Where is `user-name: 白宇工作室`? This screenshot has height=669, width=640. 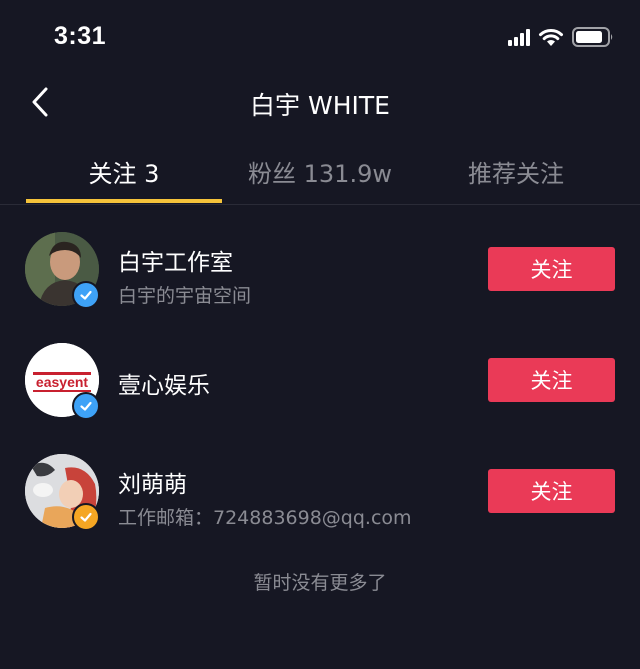 user-name: 白宇工作室 is located at coordinates (175, 263).